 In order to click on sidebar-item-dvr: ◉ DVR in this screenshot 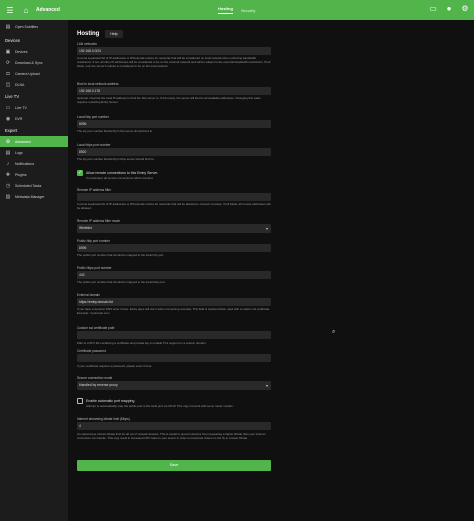, I will do `click(34, 118)`.